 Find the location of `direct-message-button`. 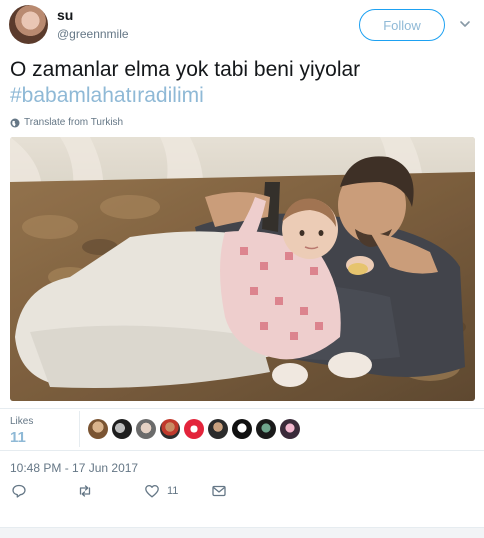

direct-message-button is located at coordinates (219, 491).